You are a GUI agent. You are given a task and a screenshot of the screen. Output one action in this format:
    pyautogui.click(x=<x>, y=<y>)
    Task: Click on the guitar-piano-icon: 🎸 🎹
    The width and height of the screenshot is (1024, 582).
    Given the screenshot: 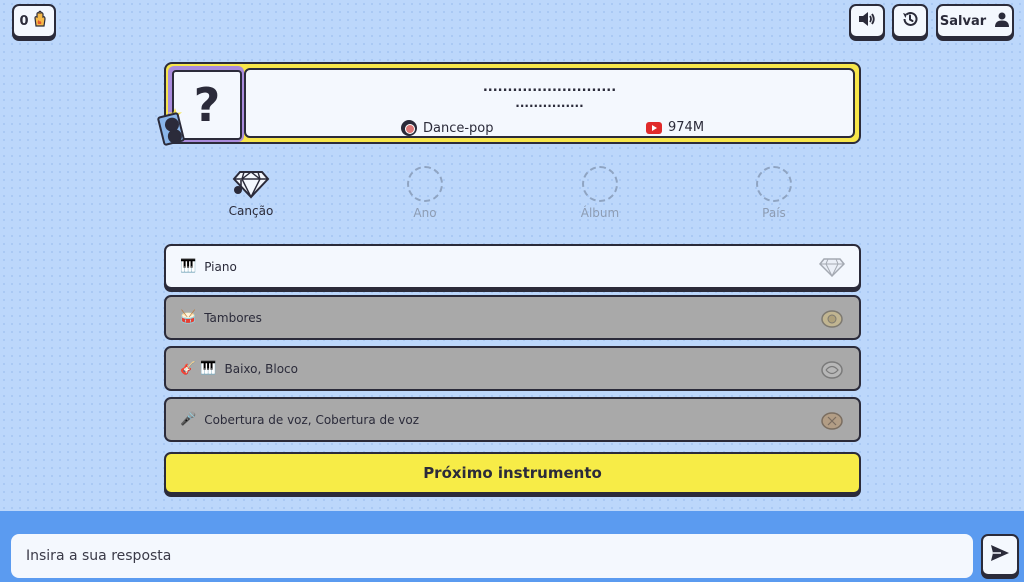 What is the action you would take?
    pyautogui.click(x=198, y=368)
    